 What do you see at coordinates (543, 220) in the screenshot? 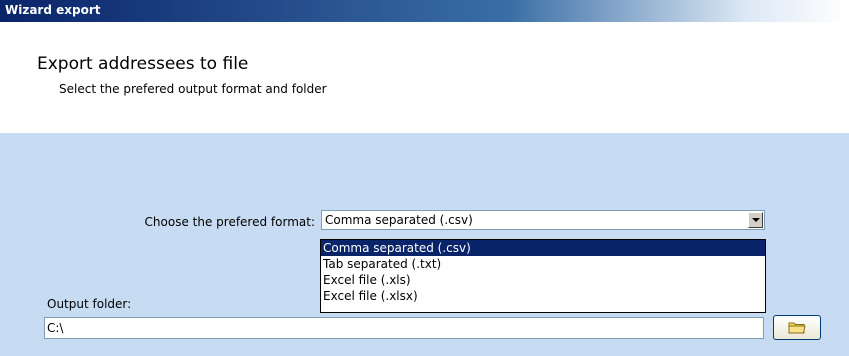
I see `format-select: Comma separated (.csv)` at bounding box center [543, 220].